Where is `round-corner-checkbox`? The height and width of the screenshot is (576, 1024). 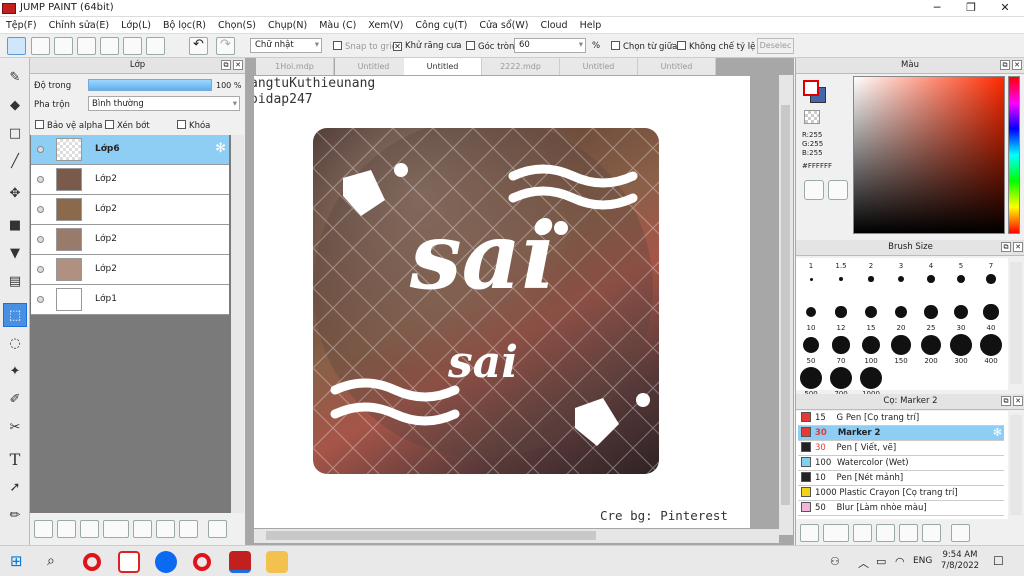
round-corner-checkbox is located at coordinates (470, 45).